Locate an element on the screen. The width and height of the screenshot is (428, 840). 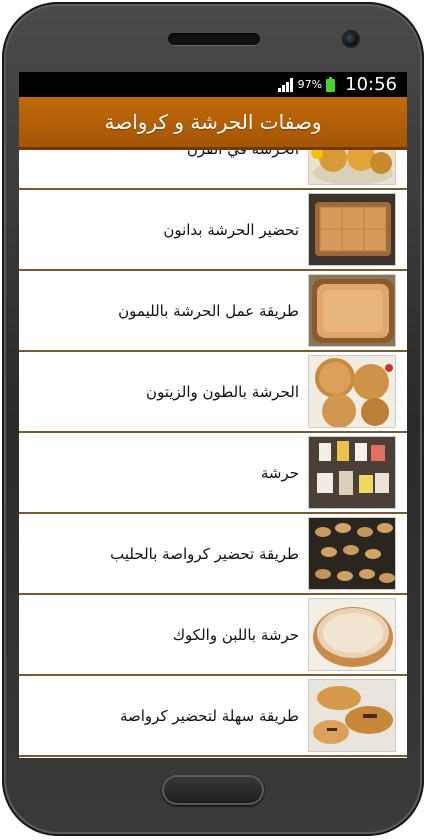
list-item: الحرشة بالطون والزيتون is located at coordinates (213, 392).